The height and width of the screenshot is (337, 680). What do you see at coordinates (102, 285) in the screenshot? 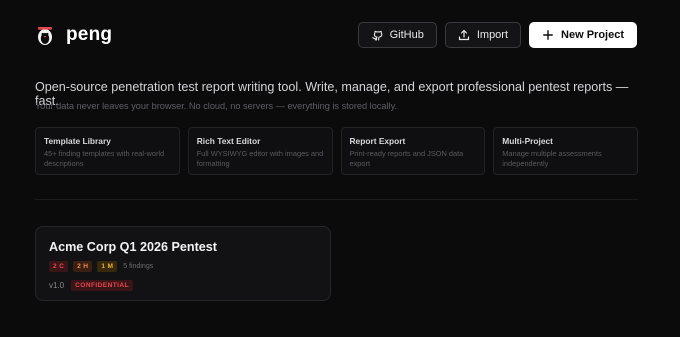
I see `classification-badge: CONFIDENTIAL` at bounding box center [102, 285].